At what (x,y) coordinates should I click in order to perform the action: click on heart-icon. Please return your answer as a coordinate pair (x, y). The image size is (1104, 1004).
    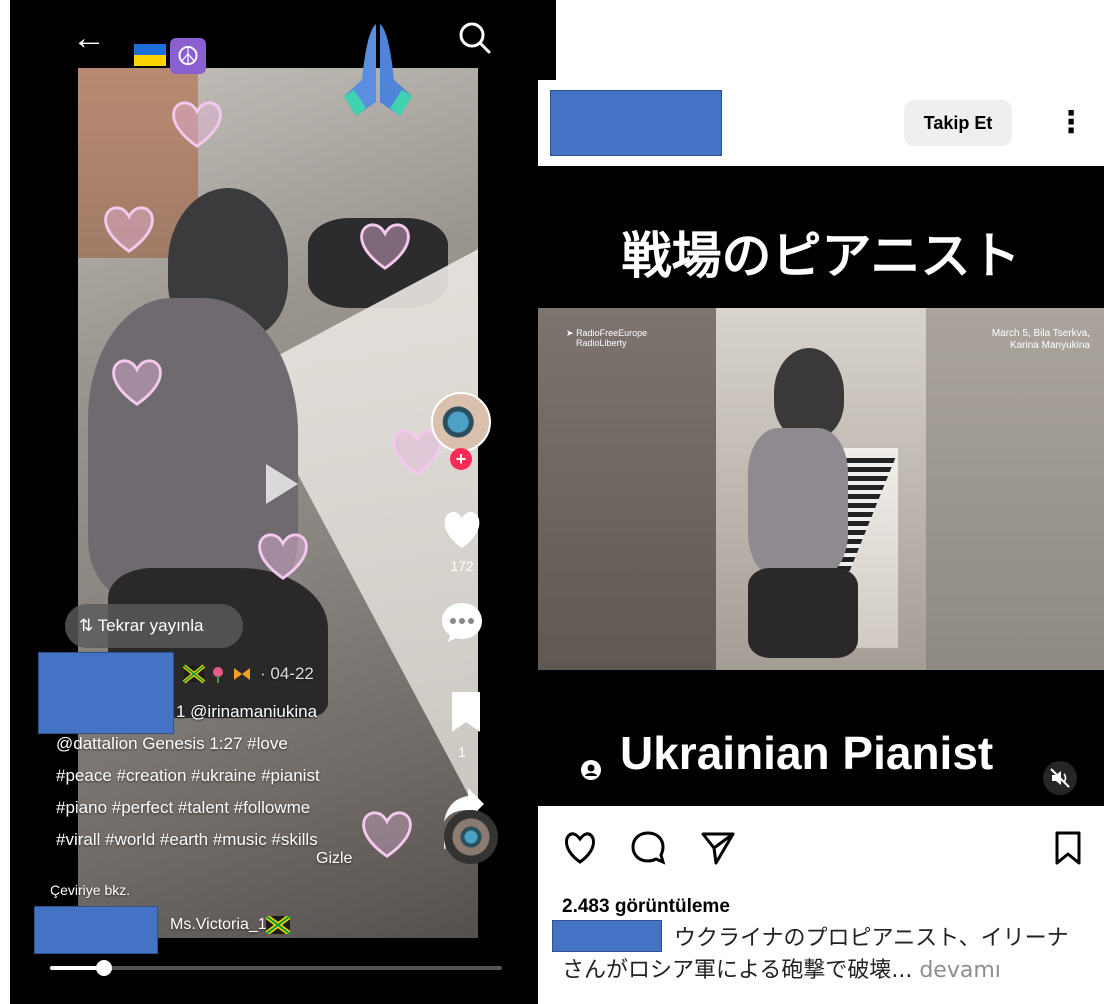
    Looking at the image, I should click on (462, 530).